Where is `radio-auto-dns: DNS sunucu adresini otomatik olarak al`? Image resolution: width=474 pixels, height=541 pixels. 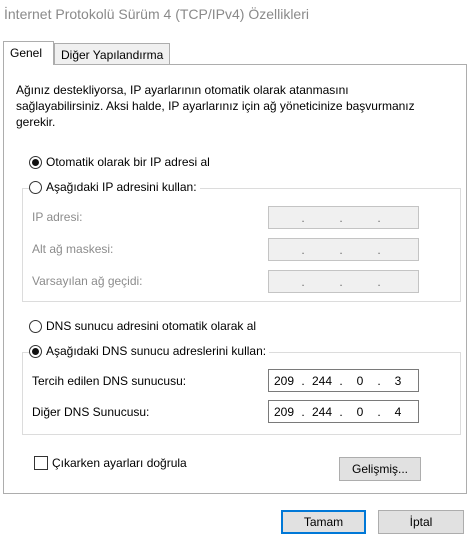 radio-auto-dns: DNS sunucu adresini otomatik olarak al is located at coordinates (142, 326).